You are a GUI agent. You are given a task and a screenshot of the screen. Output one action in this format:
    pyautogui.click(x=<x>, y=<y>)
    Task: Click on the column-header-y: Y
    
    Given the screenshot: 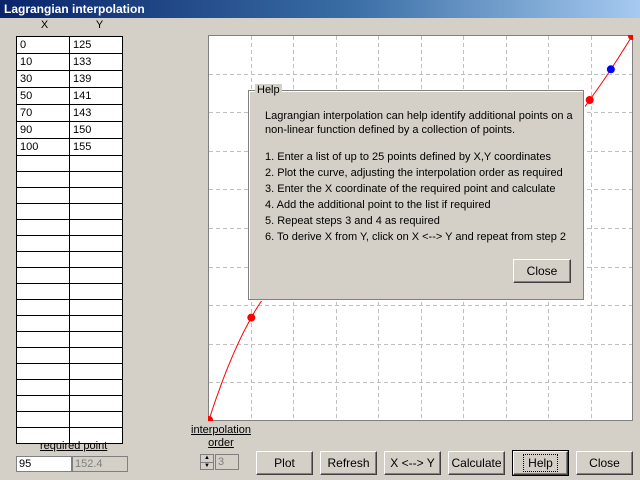 What is the action you would take?
    pyautogui.click(x=99, y=25)
    